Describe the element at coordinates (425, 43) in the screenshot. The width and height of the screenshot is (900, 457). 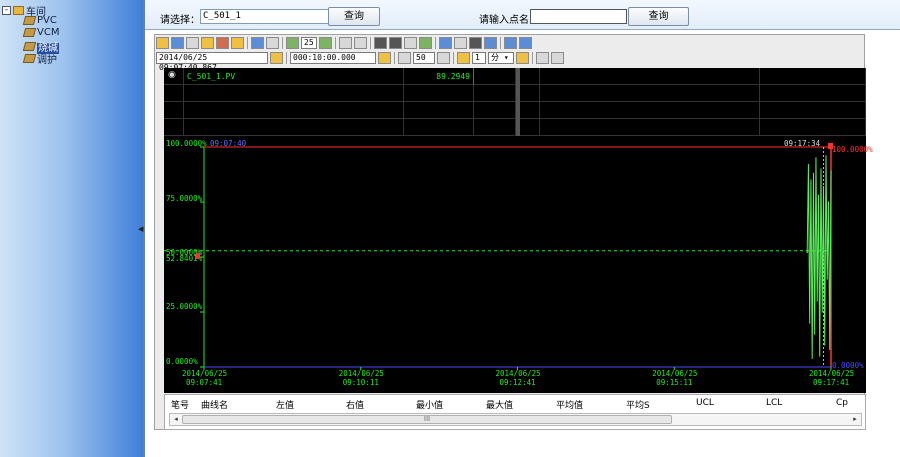
I see `refresh-icon` at that location.